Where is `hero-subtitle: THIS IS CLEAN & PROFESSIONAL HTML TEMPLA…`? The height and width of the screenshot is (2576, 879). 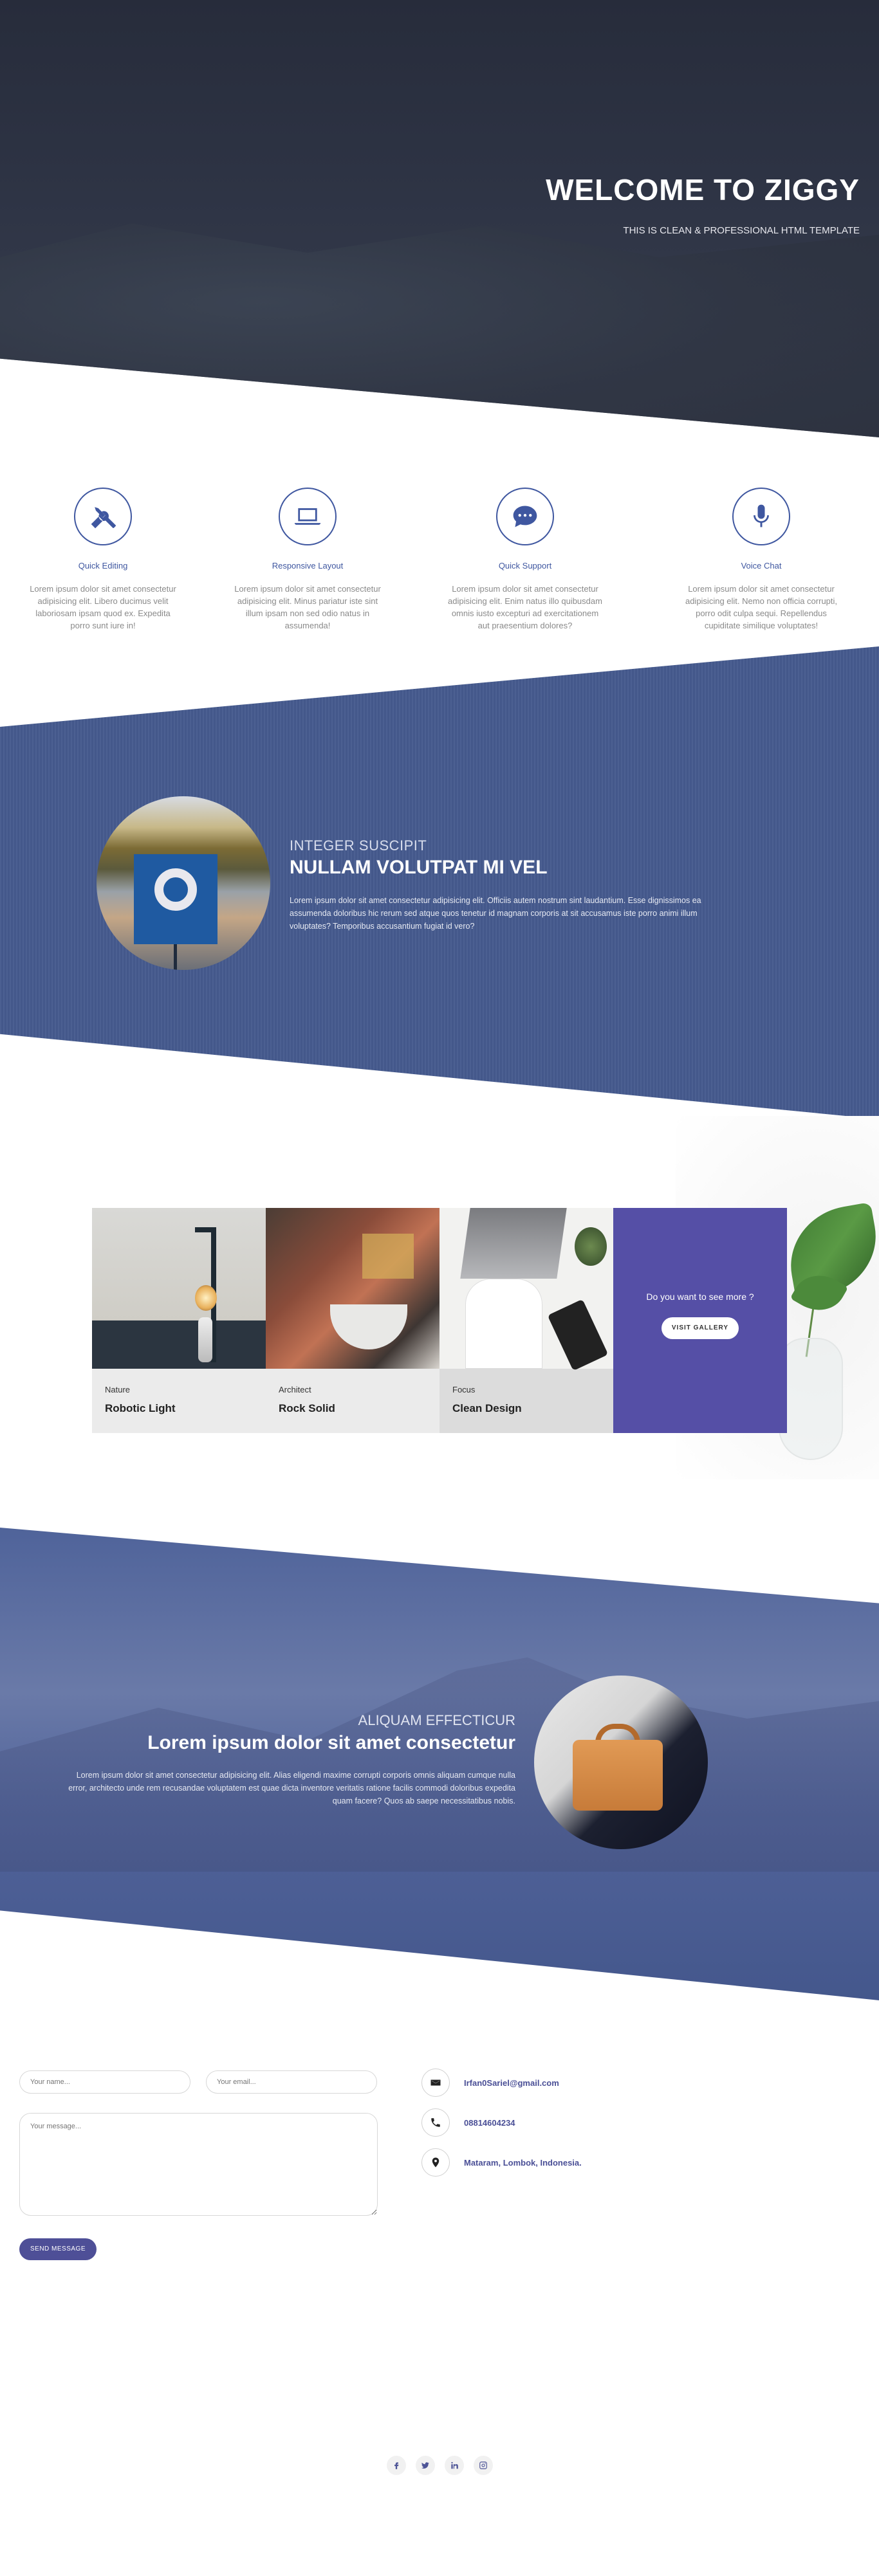
hero-subtitle: THIS IS CLEAN & PROFESSIONAL HTML TEMPLA… is located at coordinates (741, 231).